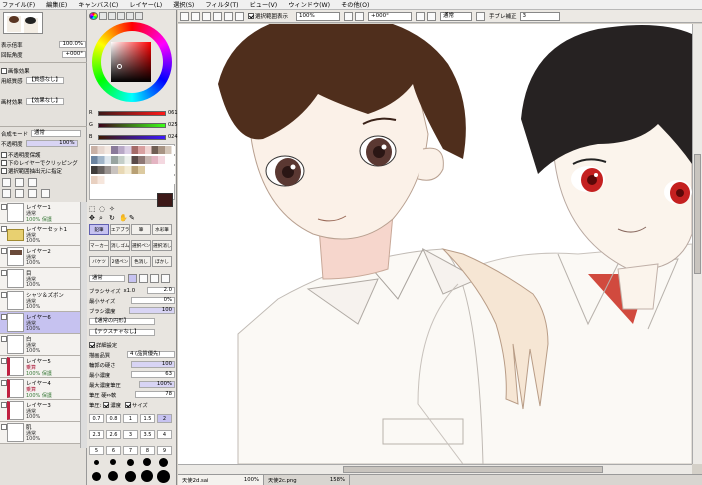 This screenshot has height=485, width=702. Describe the element at coordinates (99, 229) in the screenshot. I see `tool-pencil: 鉛筆` at that location.